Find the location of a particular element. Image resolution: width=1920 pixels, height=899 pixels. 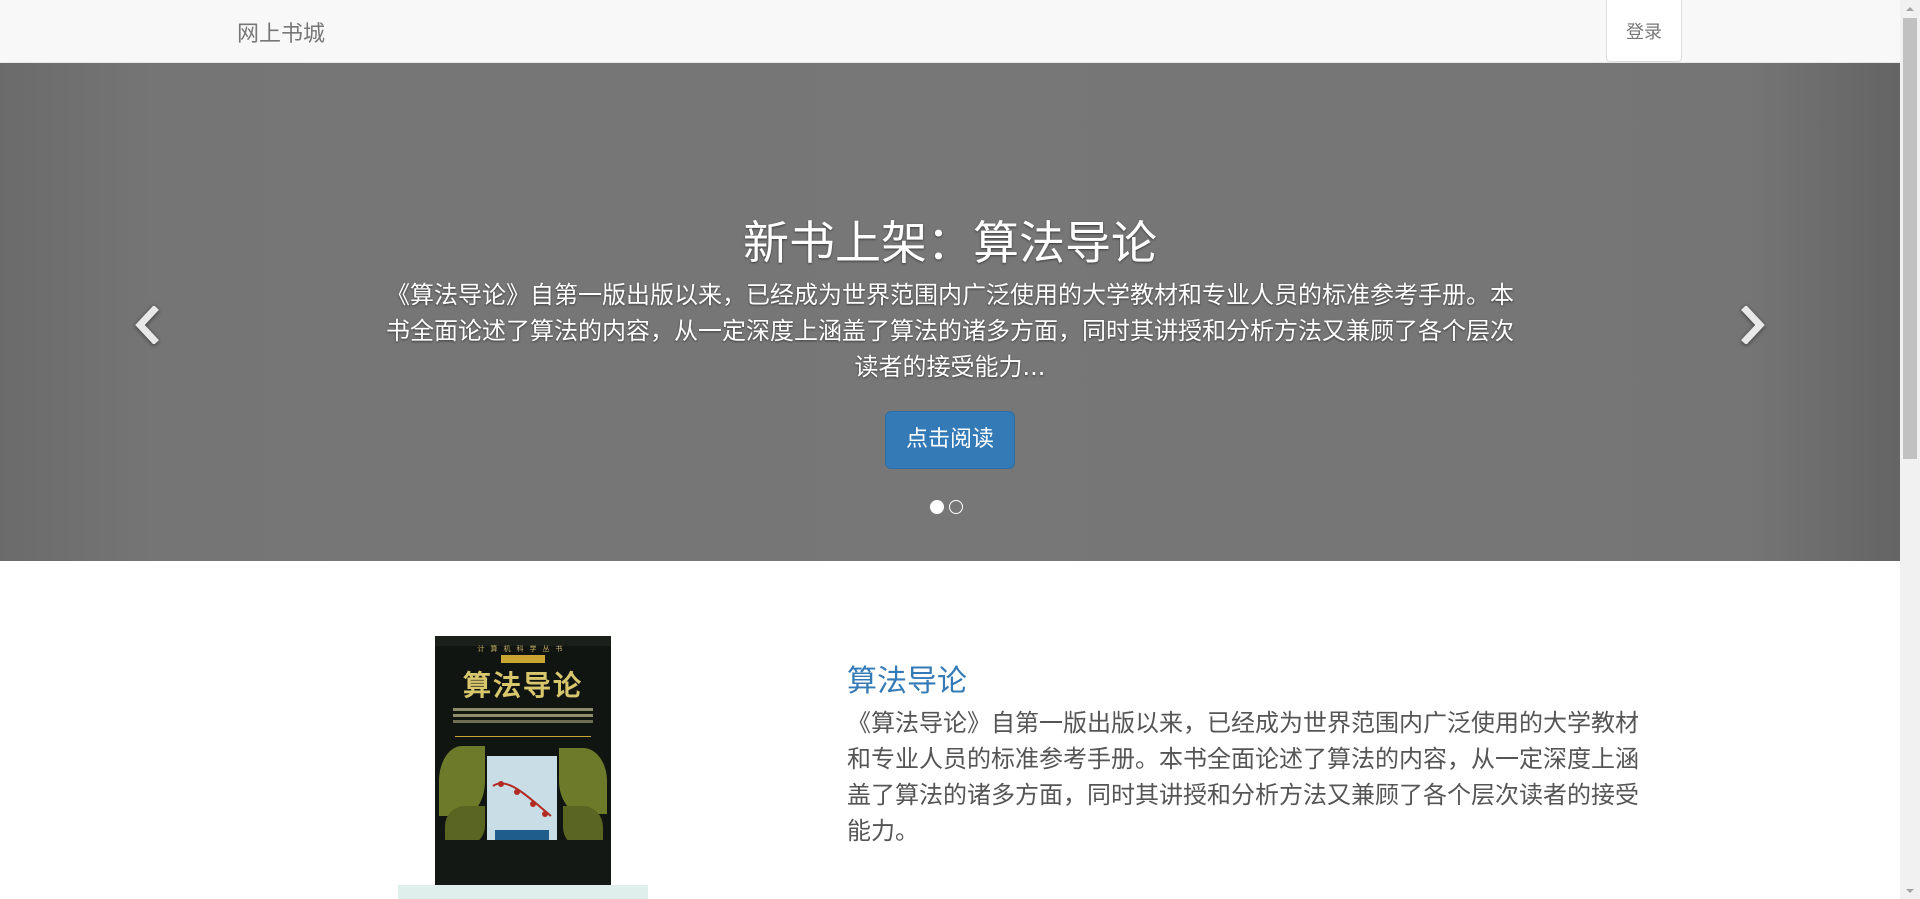

login-button: 登录 is located at coordinates (1644, 31).